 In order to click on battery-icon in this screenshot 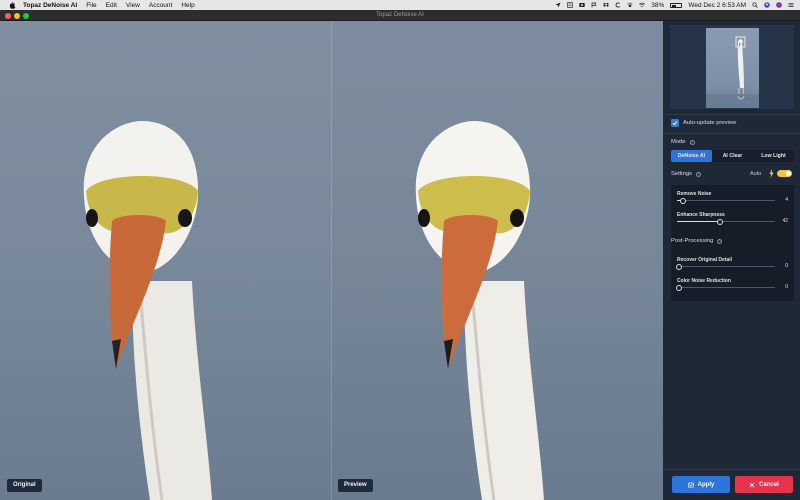, I will do `click(676, 5)`.